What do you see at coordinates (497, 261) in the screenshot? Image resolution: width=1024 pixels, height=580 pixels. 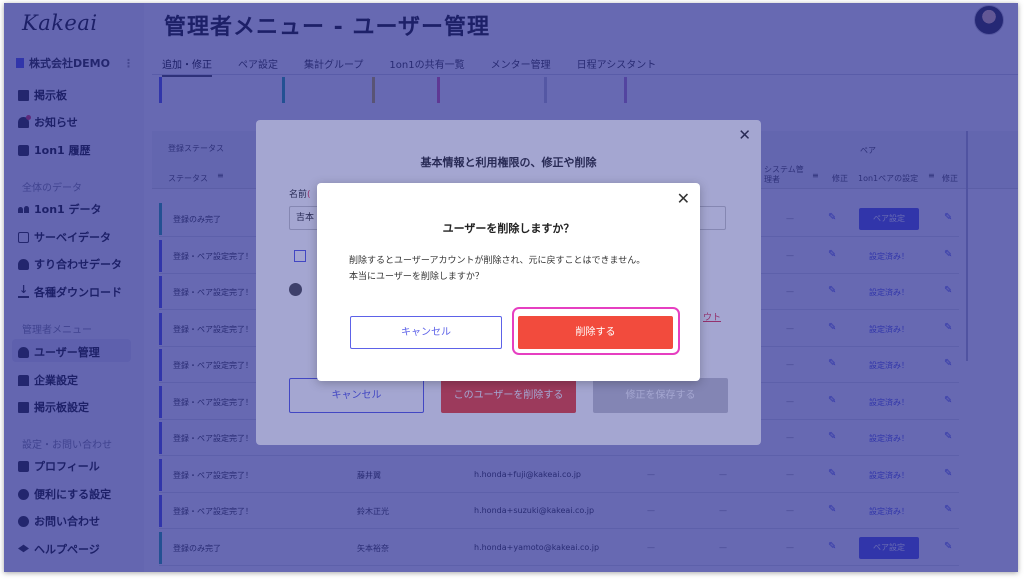 I see `confirm-message-line: 削除するとユーザーアカウントが削除され、元に戻すことはできません。` at bounding box center [497, 261].